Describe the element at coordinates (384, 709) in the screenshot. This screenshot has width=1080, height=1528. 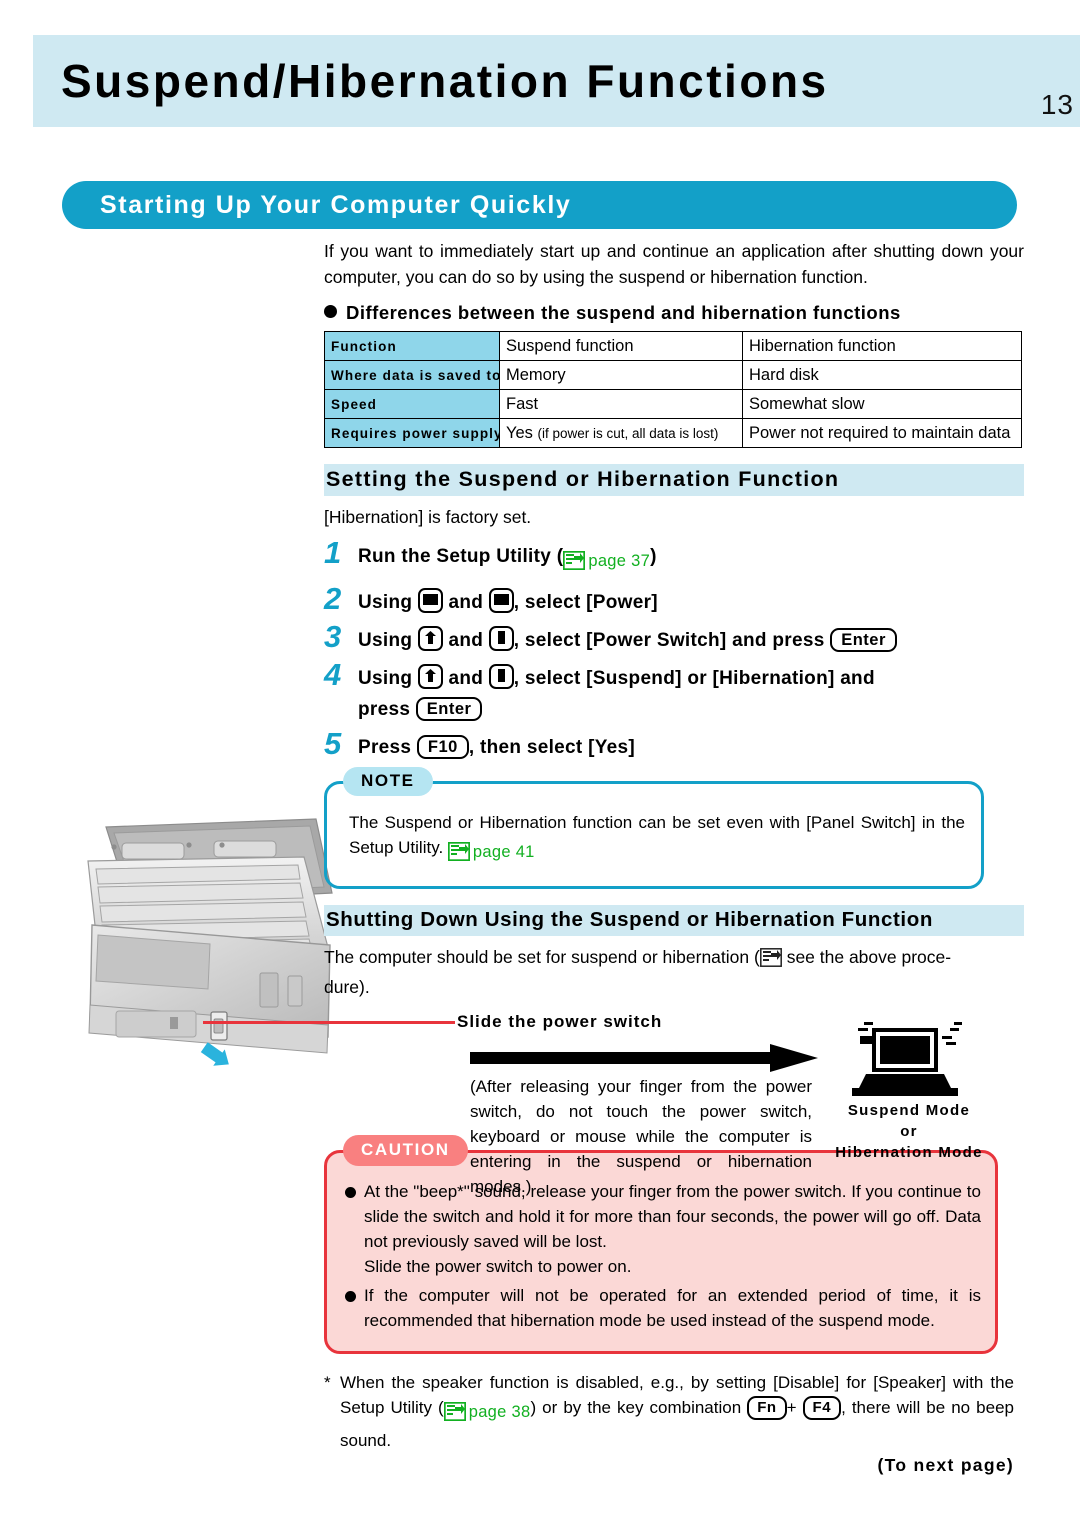
I see `step-line2-lead: press` at that location.